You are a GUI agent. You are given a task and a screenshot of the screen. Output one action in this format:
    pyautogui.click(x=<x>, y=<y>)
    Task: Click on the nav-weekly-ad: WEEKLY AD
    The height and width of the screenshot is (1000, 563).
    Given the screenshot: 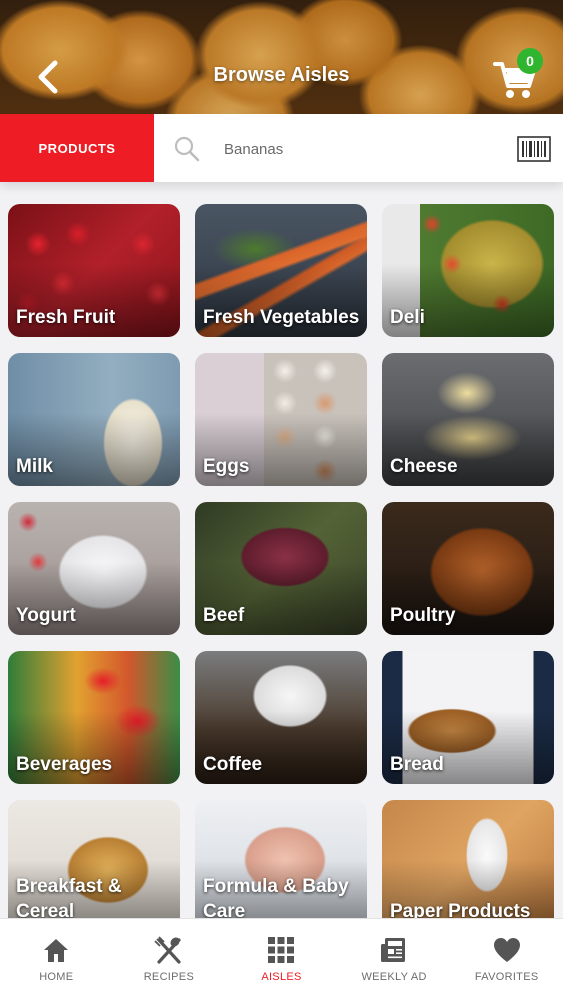 What is the action you would take?
    pyautogui.click(x=394, y=959)
    